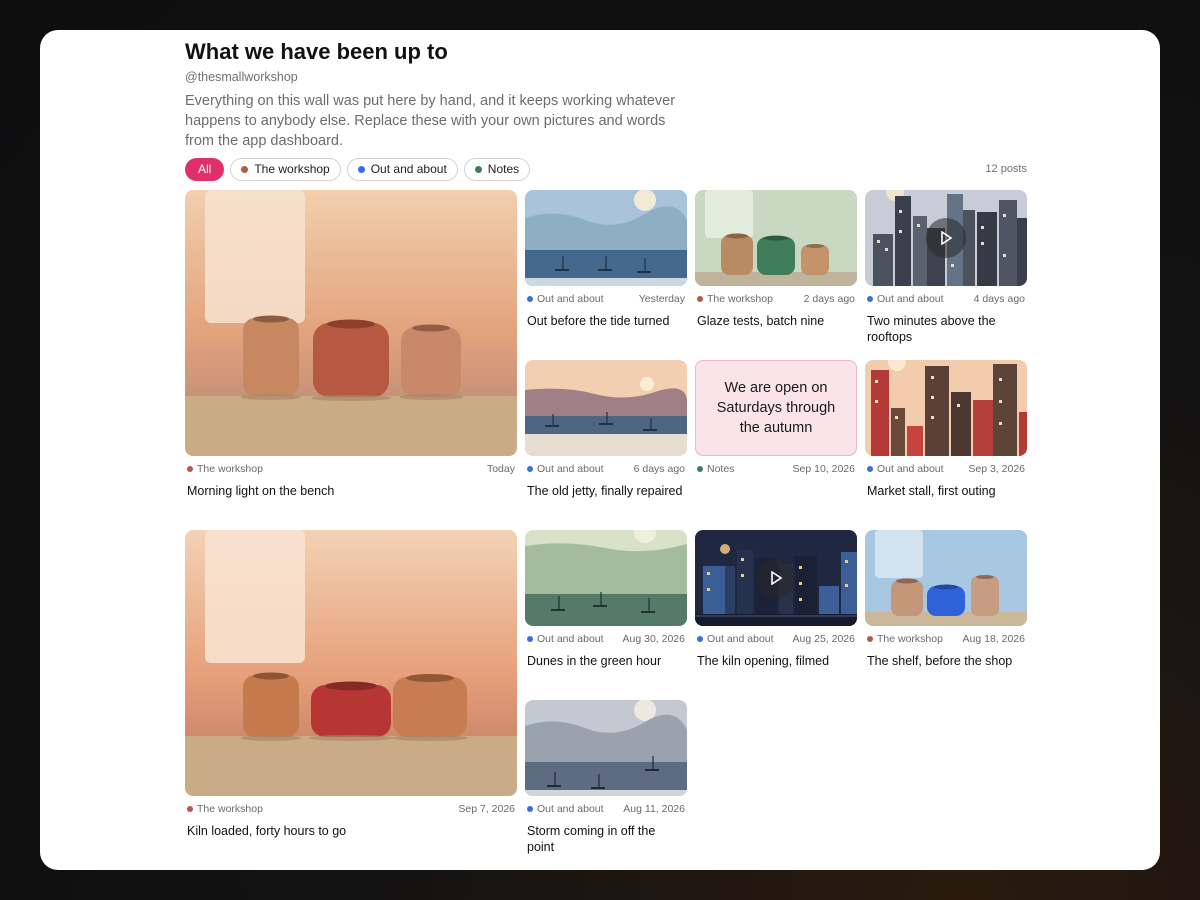  What do you see at coordinates (946, 469) in the screenshot?
I see `post-meta: Out and about Sep 3, 2026` at bounding box center [946, 469].